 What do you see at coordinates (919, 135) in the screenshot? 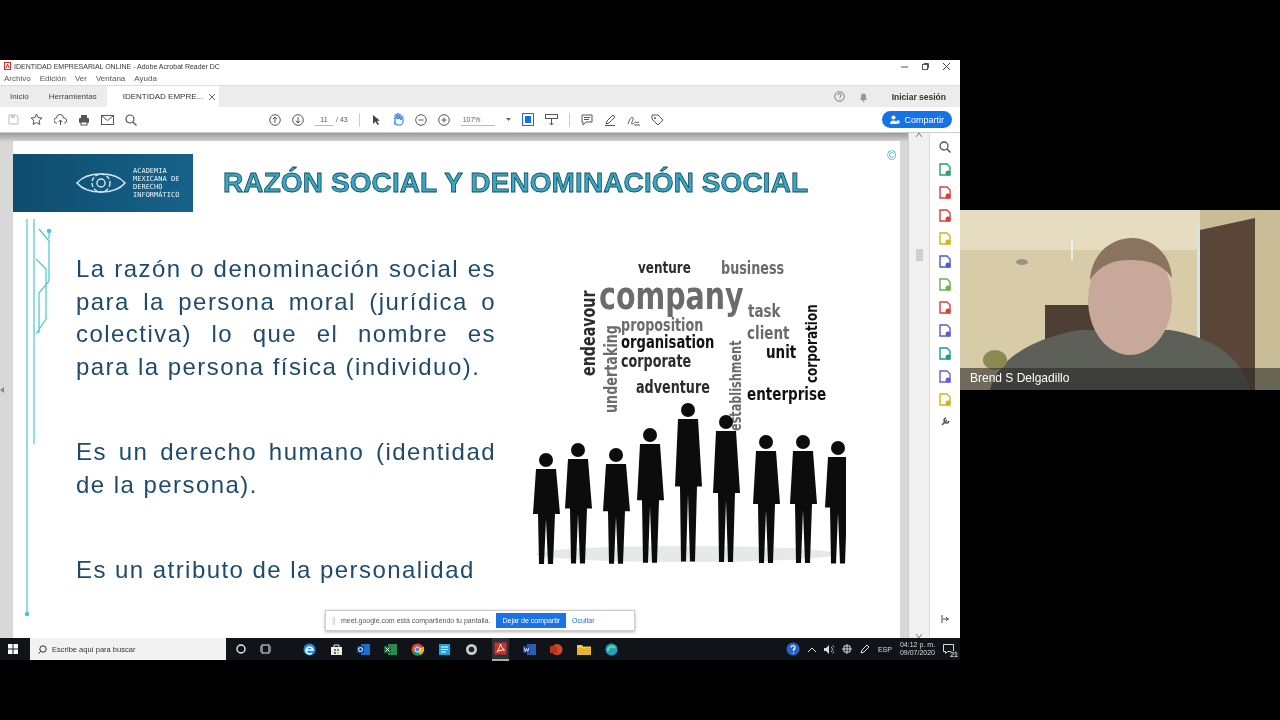
I see `scroll-up-icon` at bounding box center [919, 135].